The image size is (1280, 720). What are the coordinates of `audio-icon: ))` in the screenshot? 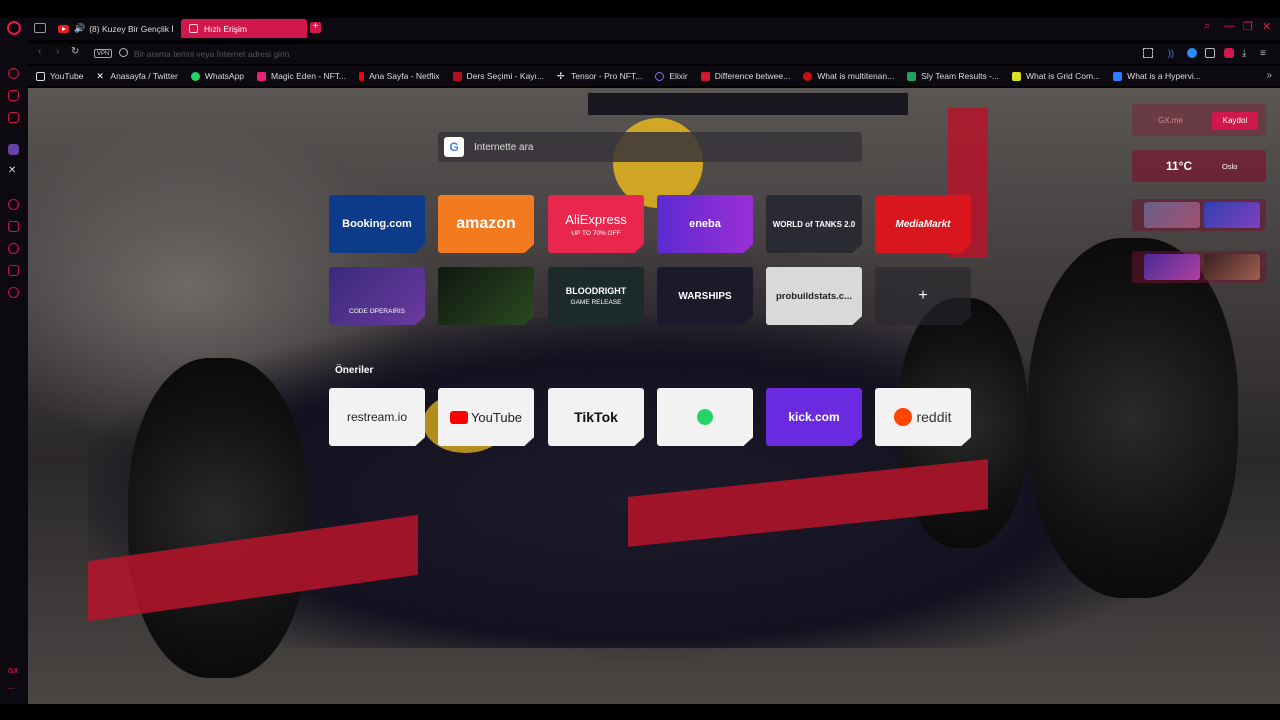 It's located at (1173, 53).